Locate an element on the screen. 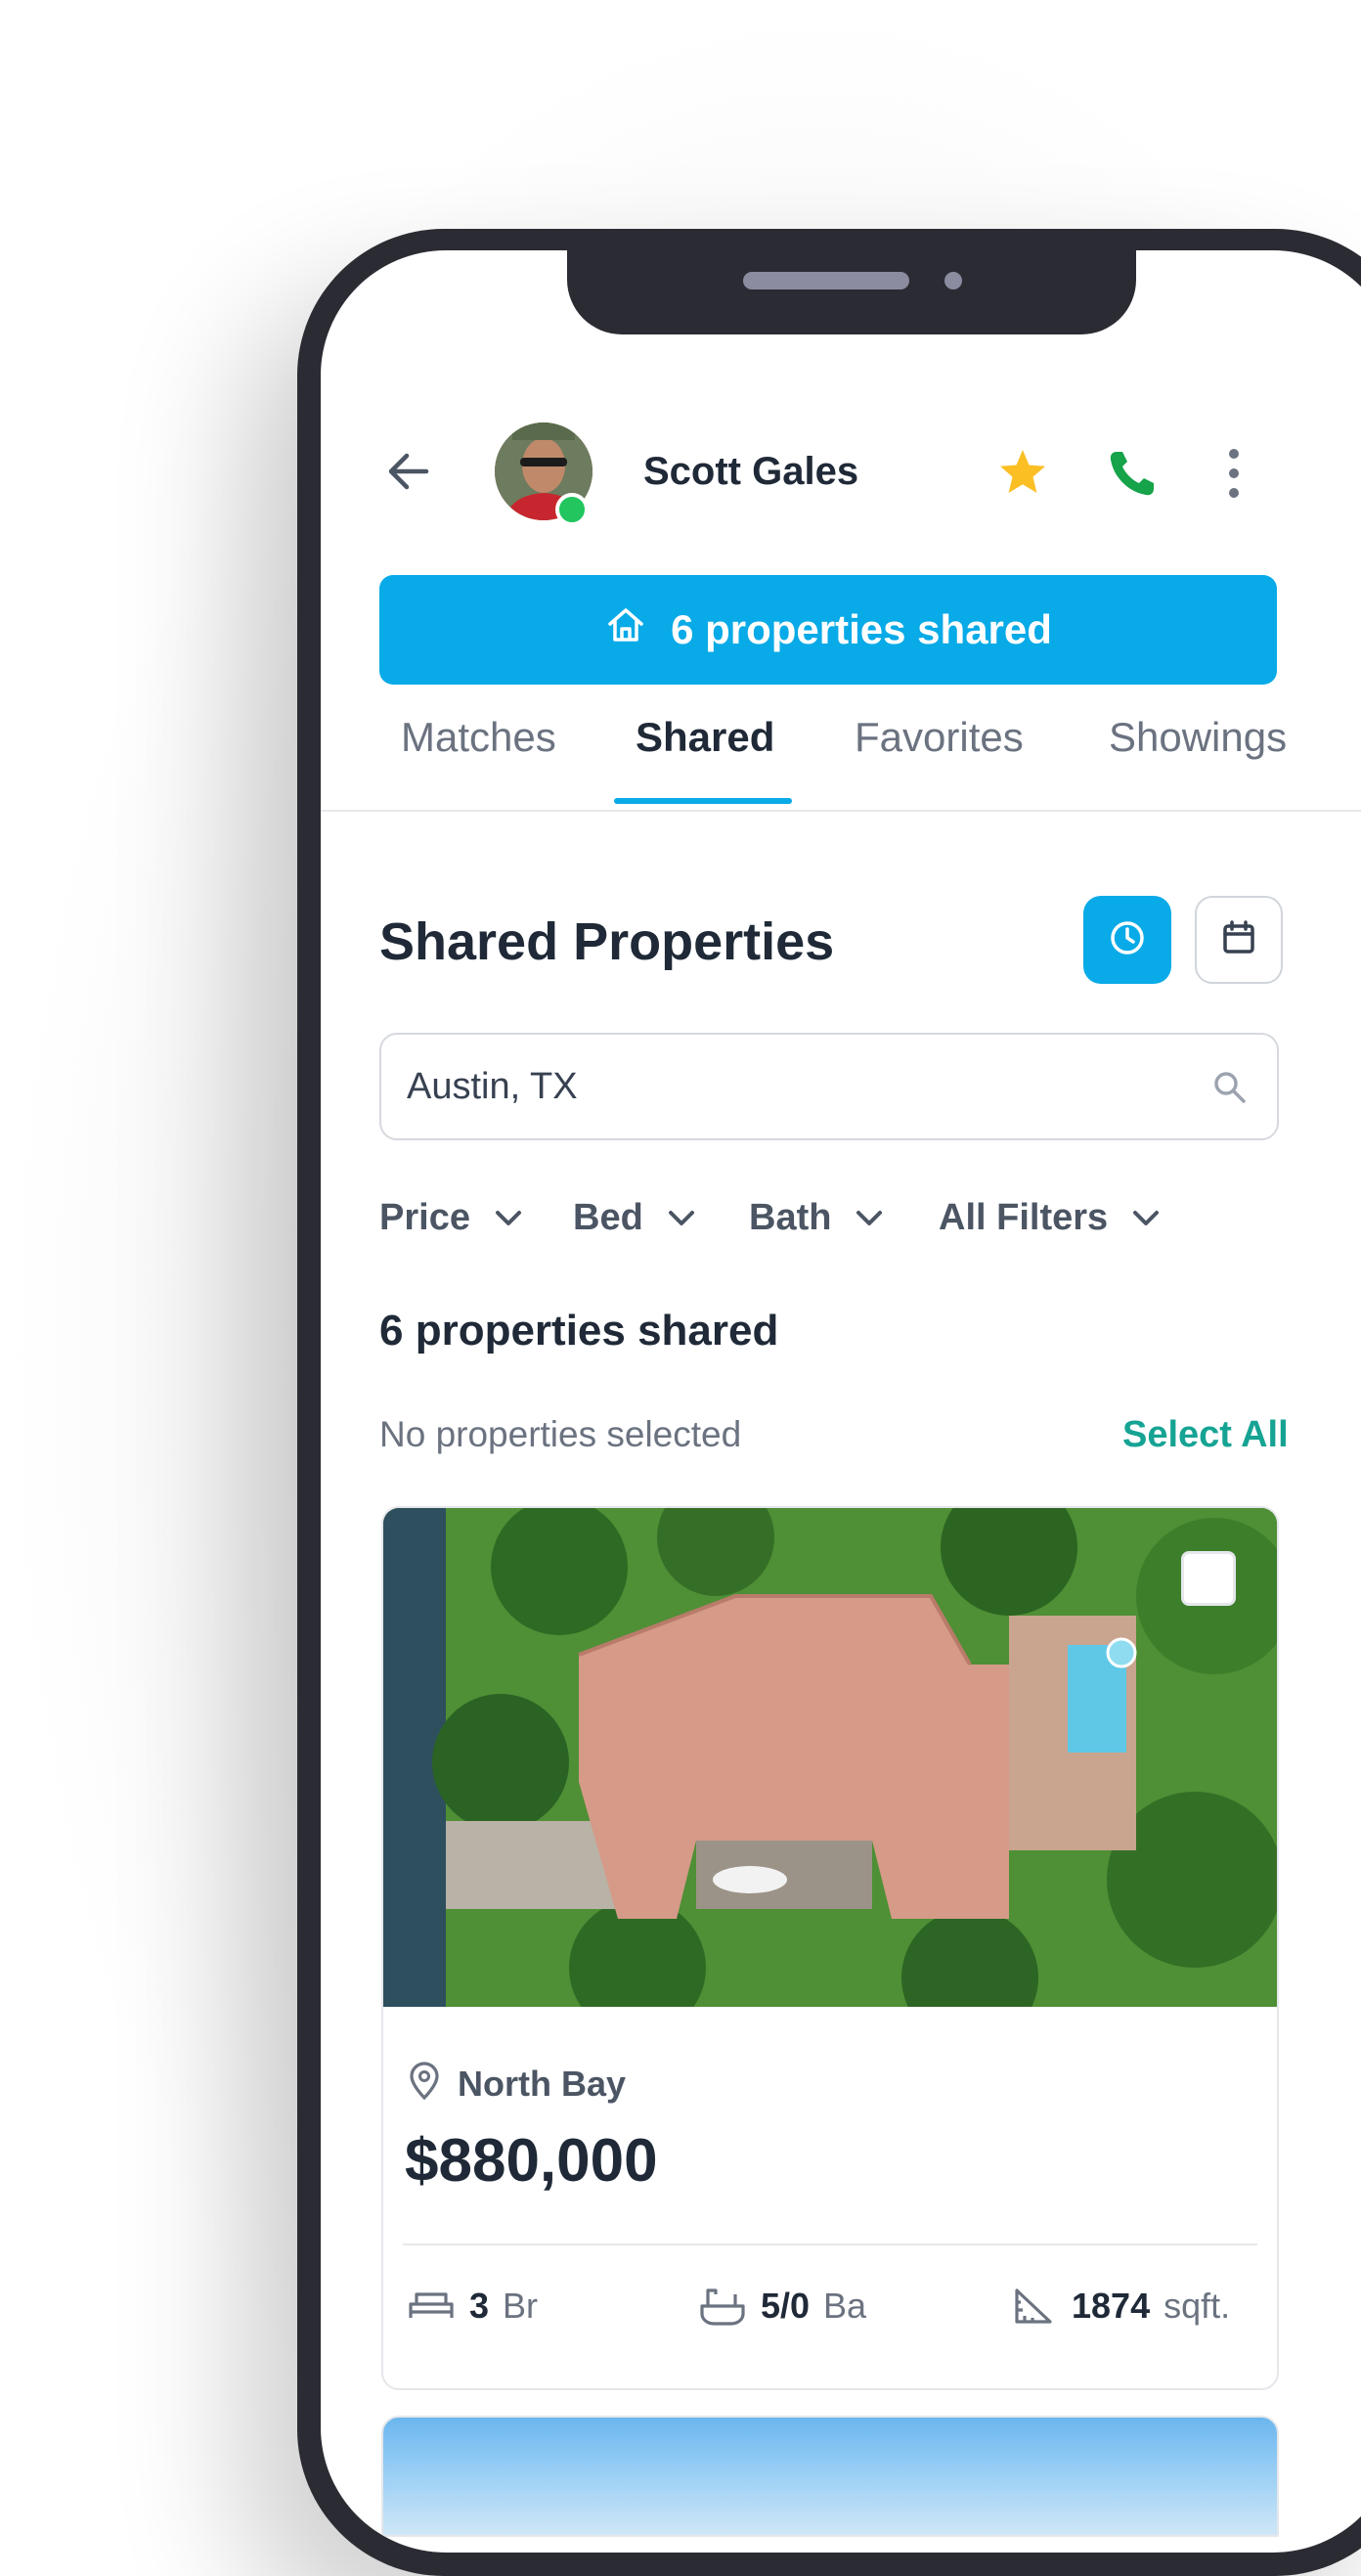  star-icon is located at coordinates (1023, 474).